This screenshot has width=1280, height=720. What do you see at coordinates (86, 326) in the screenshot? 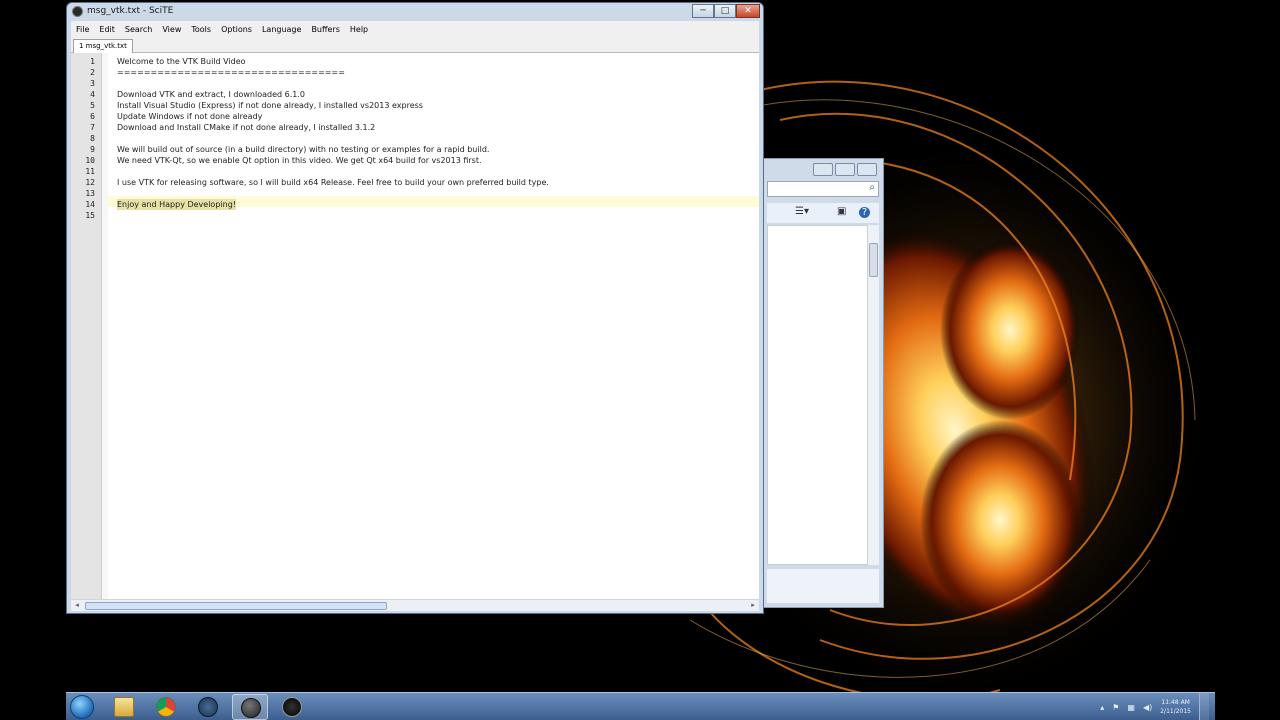
I see `line-number-gutter: 1 2 3 4 5 6 7 8 9 10 11 12 13 14 15` at bounding box center [86, 326].